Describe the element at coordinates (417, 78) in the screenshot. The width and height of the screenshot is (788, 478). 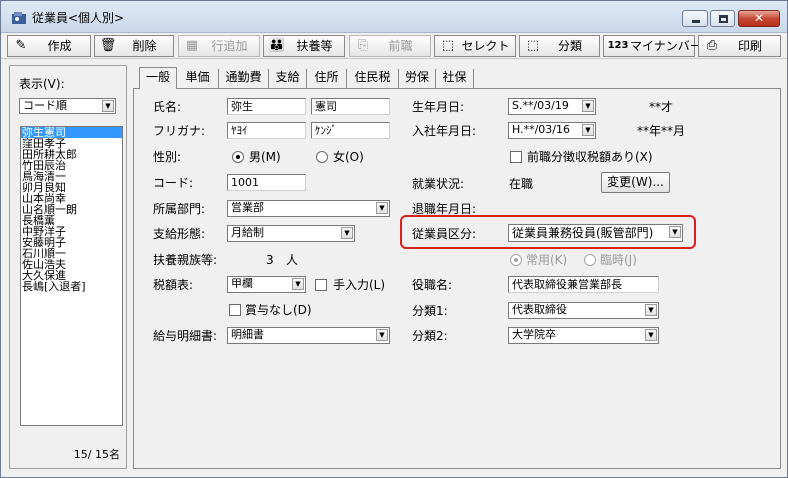
I see `tab-labor-insurance: 労保` at that location.